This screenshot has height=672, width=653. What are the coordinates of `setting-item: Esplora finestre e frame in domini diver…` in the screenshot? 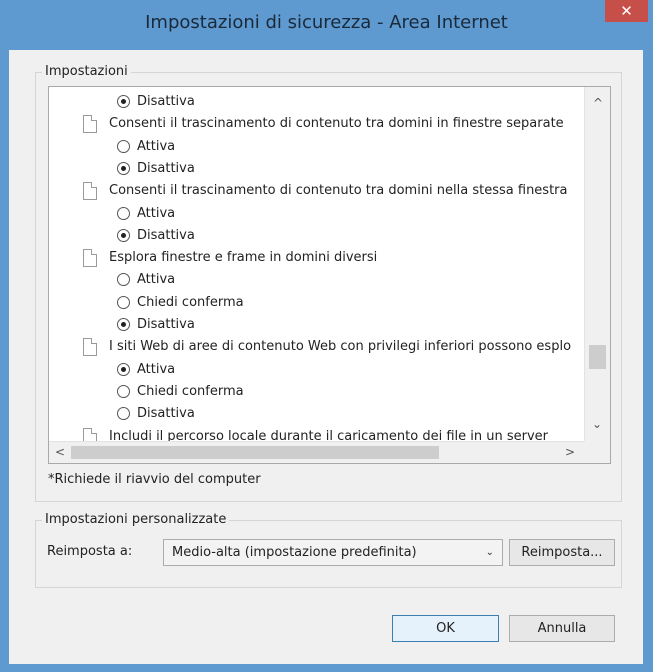 It's located at (230, 258).